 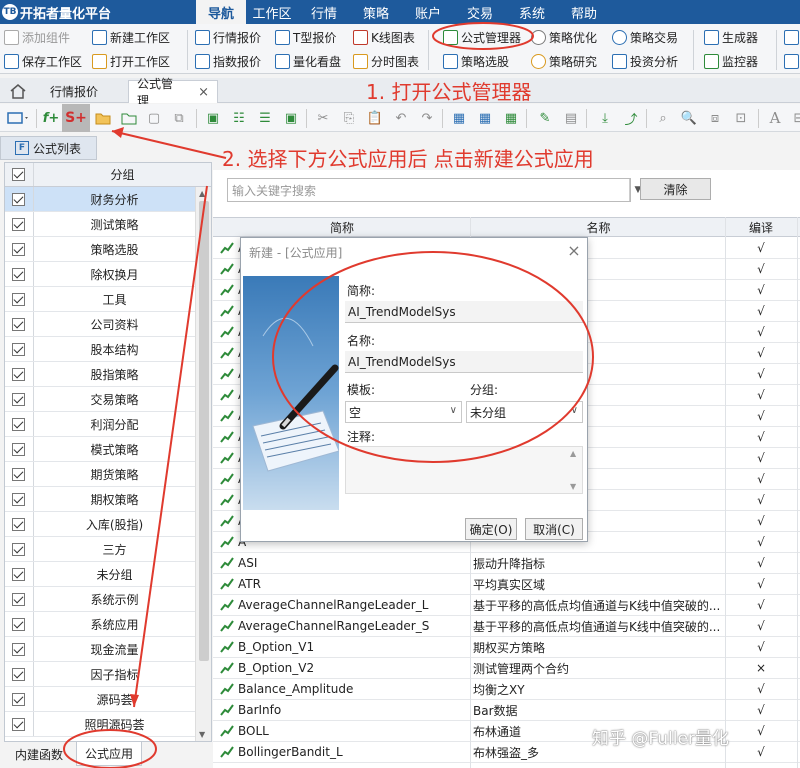 I want to click on font-icon: A, so click(x=775, y=118).